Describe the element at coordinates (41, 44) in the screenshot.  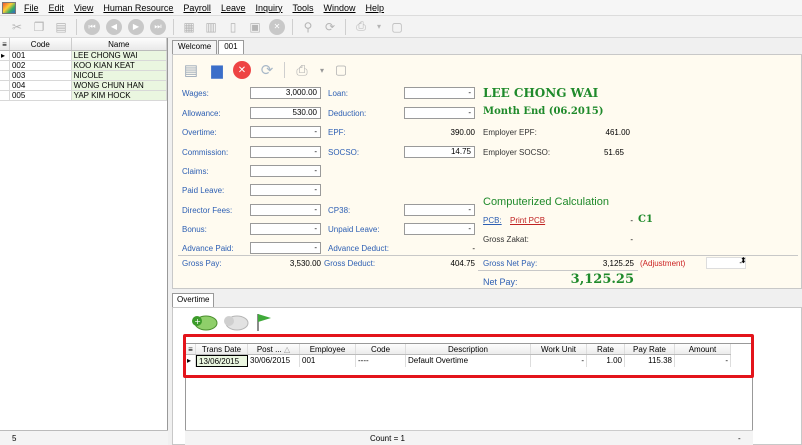
I see `column-header-code: Code` at that location.